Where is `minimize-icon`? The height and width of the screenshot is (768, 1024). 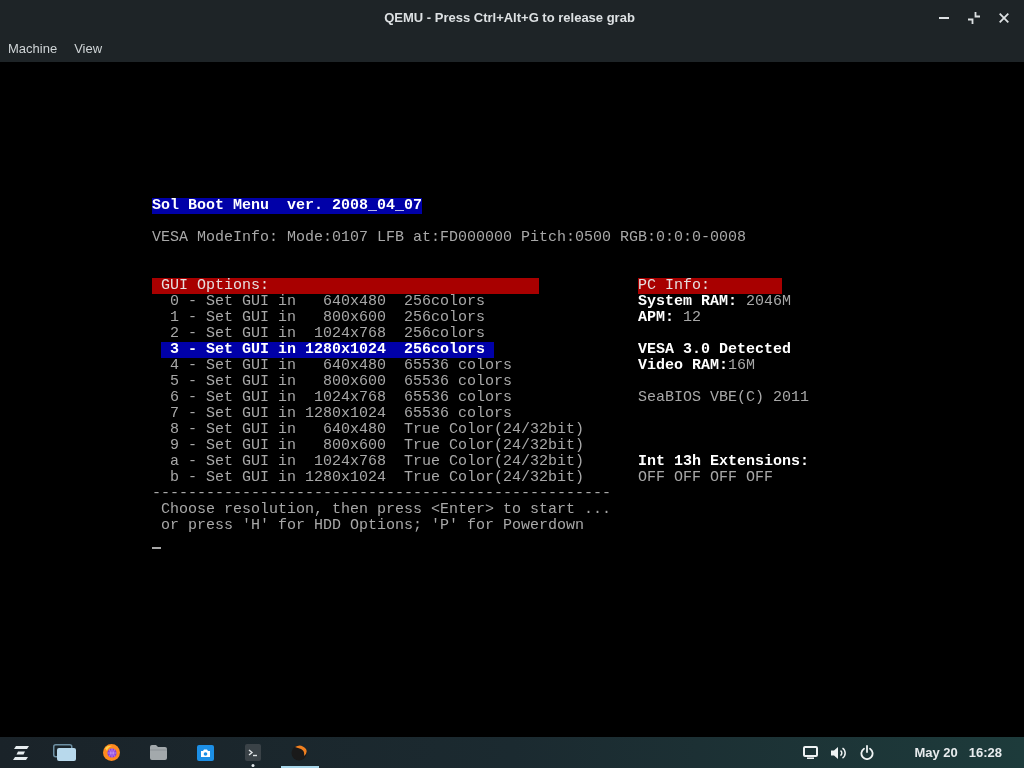
minimize-icon is located at coordinates (944, 17).